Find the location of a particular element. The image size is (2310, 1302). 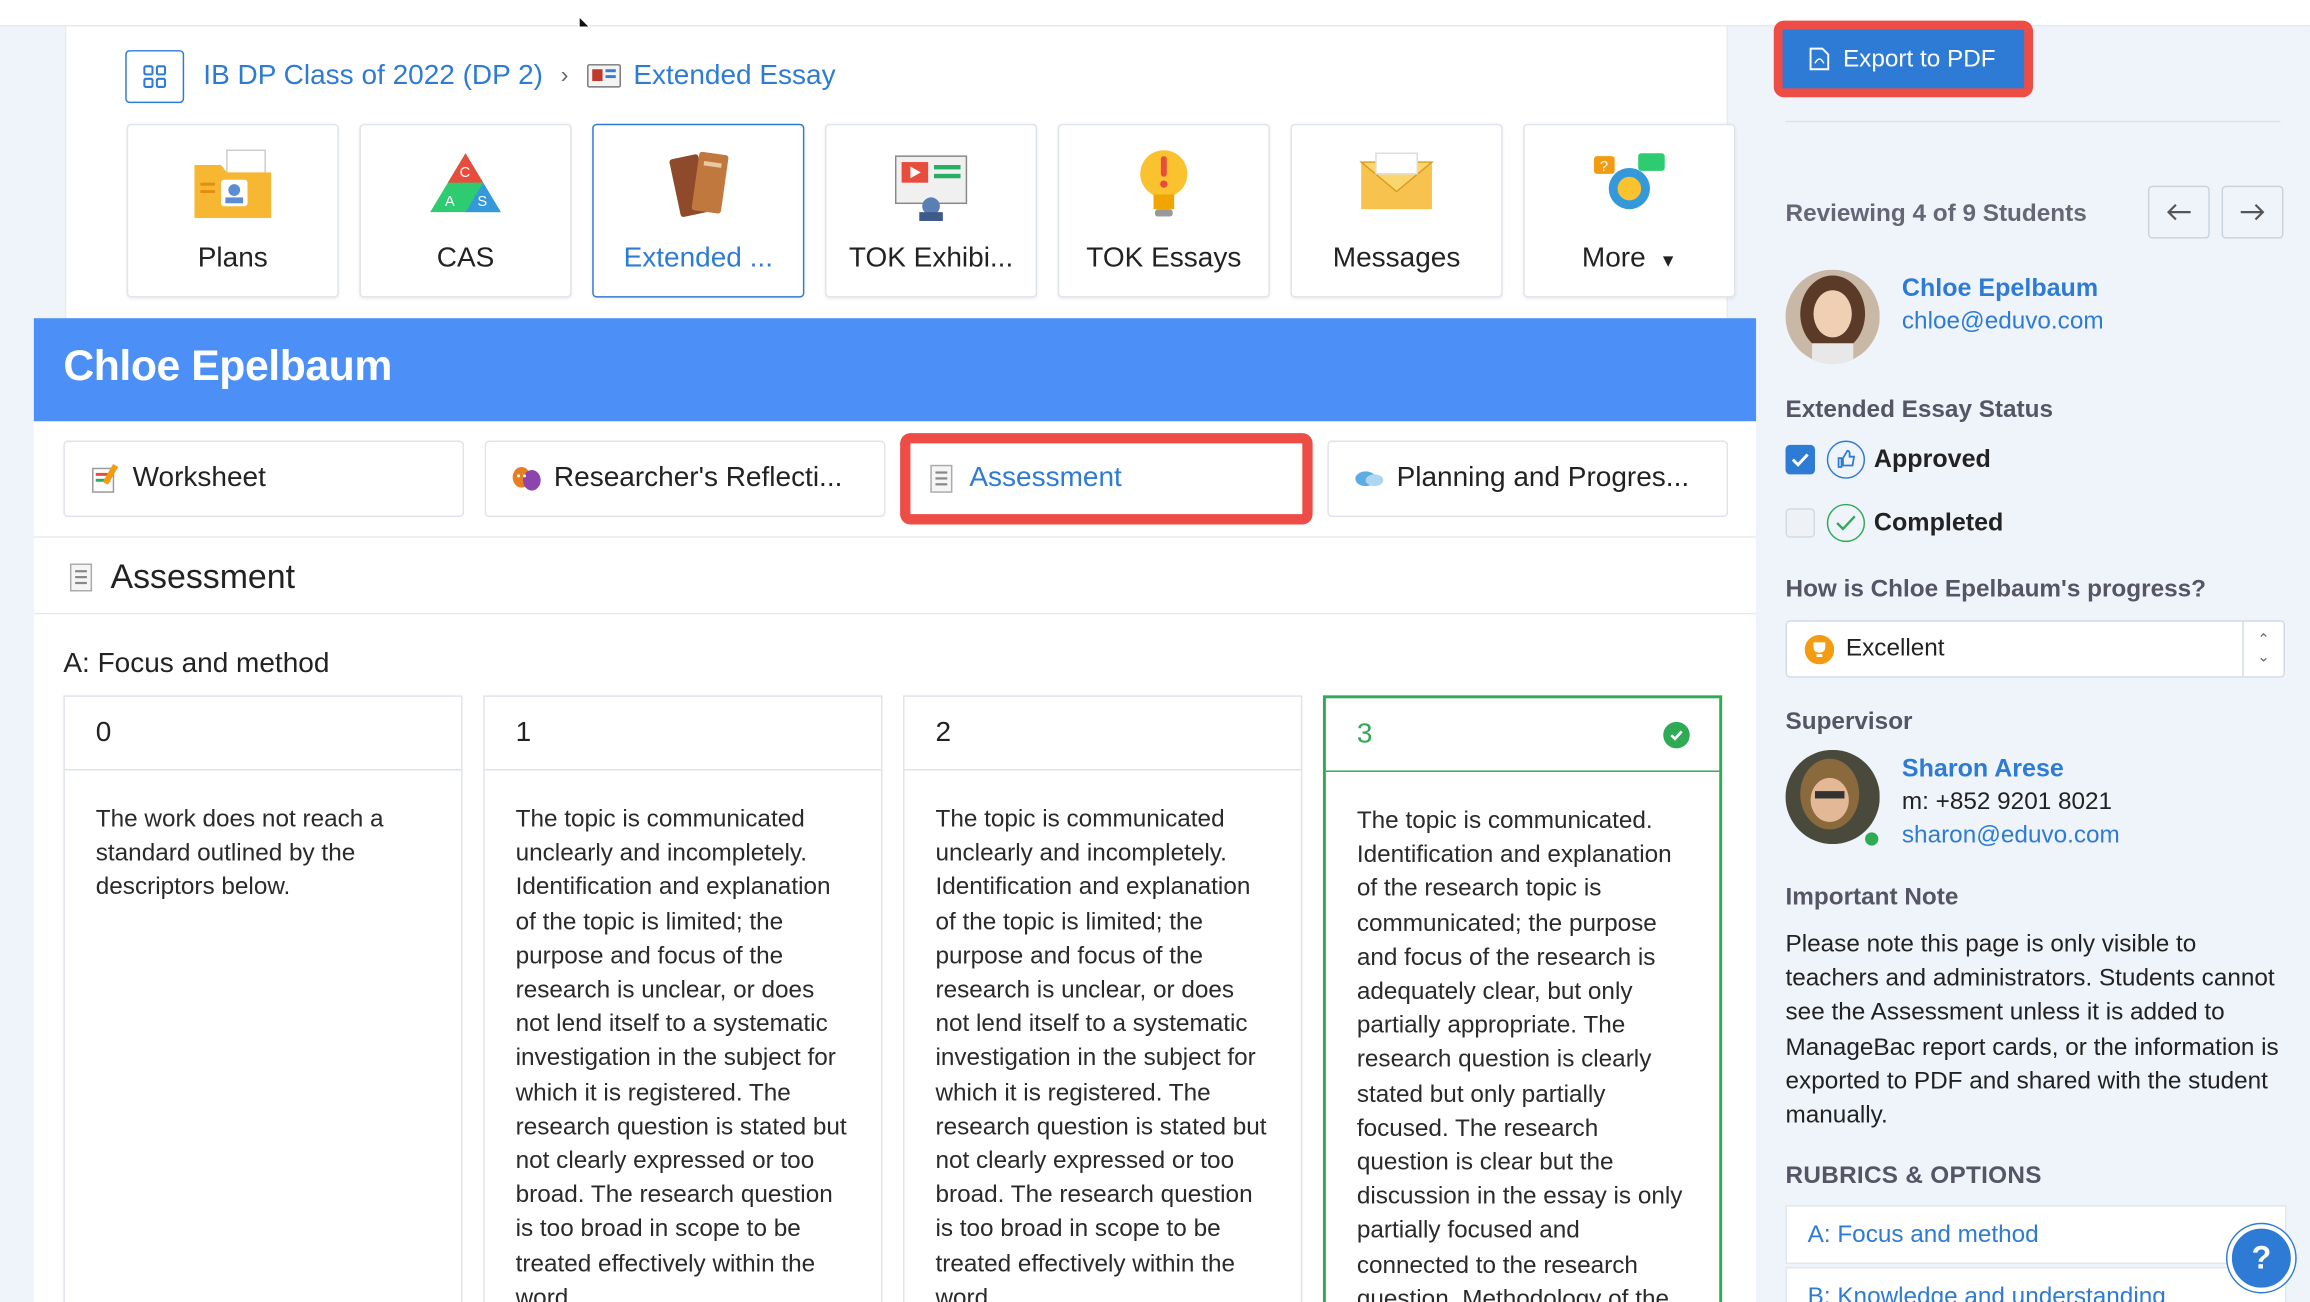

select-spinner-icon: ⌃ ⌄ is located at coordinates (2262, 649).